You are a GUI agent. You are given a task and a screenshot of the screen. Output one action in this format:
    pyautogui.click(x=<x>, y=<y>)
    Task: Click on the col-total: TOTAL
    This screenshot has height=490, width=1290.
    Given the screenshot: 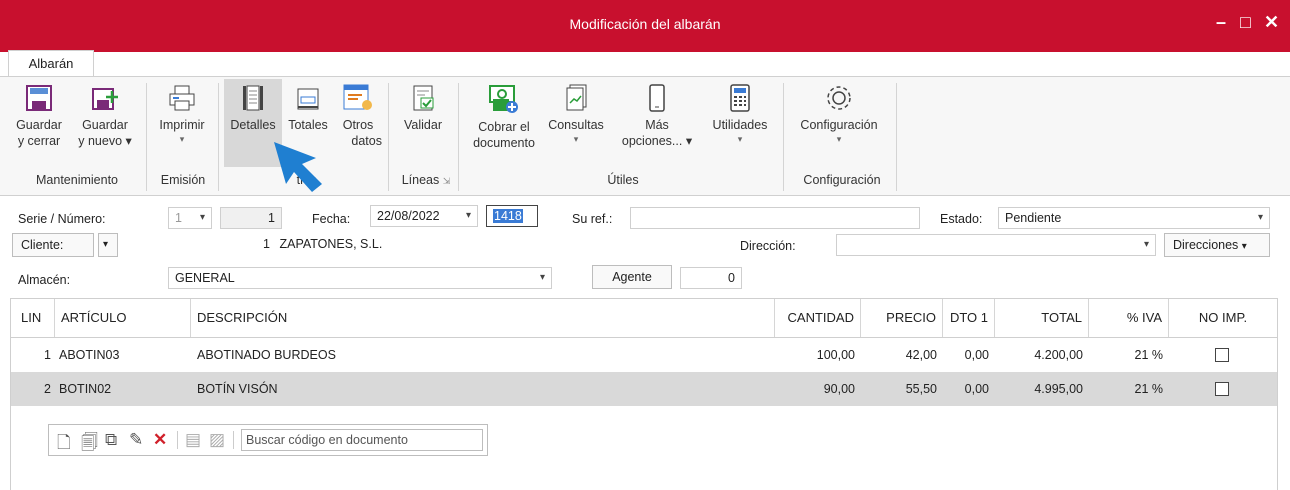 What is the action you would take?
    pyautogui.click(x=1042, y=318)
    